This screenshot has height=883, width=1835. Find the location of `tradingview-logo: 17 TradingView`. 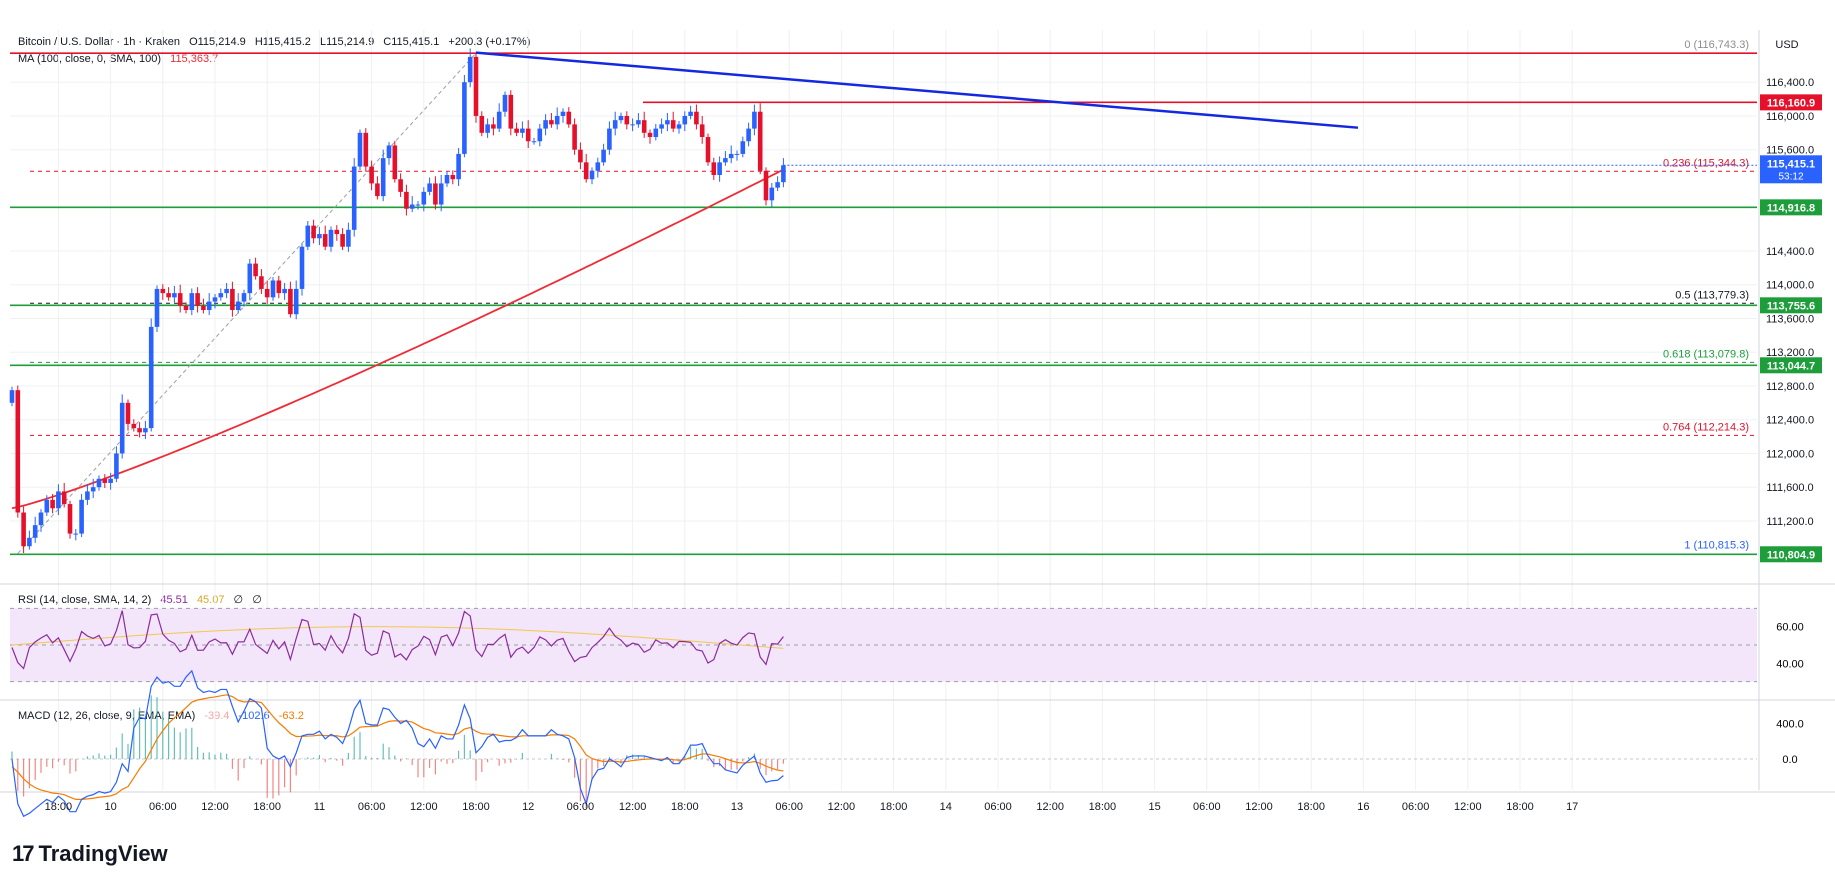

tradingview-logo: 17 TradingView is located at coordinates (90, 854).